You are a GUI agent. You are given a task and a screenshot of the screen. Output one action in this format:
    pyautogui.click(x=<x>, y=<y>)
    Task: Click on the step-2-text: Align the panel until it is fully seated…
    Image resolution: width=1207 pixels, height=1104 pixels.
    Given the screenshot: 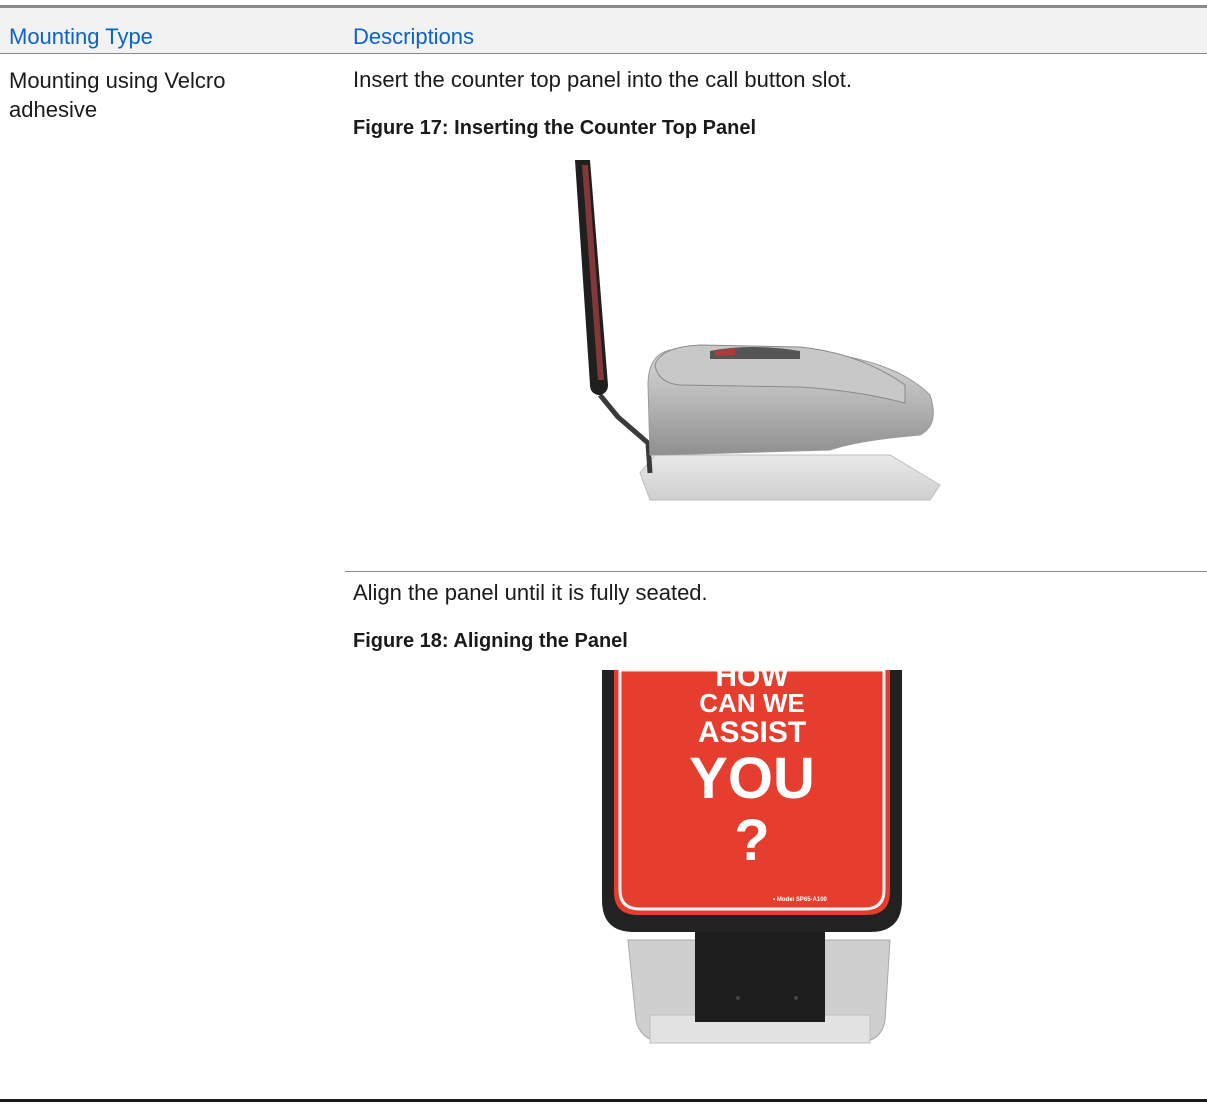 What is the action you would take?
    pyautogui.click(x=530, y=592)
    